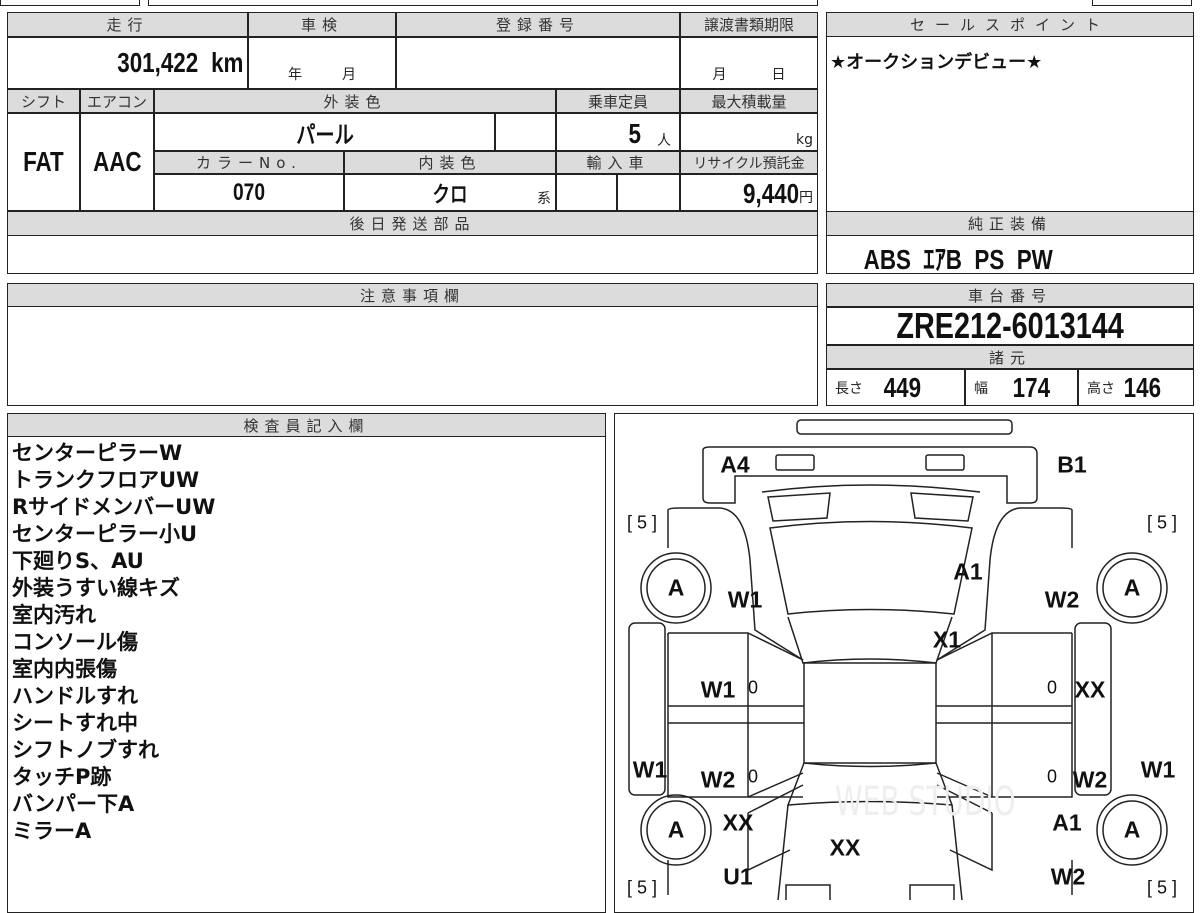 This screenshot has width=1200, height=913. I want to click on inspection-cell: 年月, so click(322, 63).